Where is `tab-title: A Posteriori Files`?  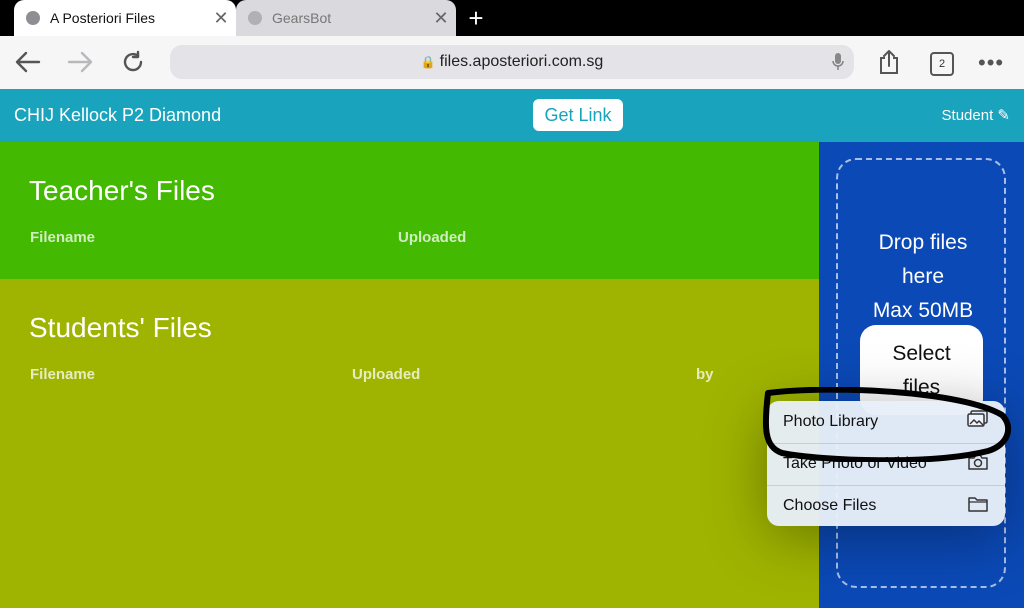
tab-title: A Posteriori Files is located at coordinates (103, 18).